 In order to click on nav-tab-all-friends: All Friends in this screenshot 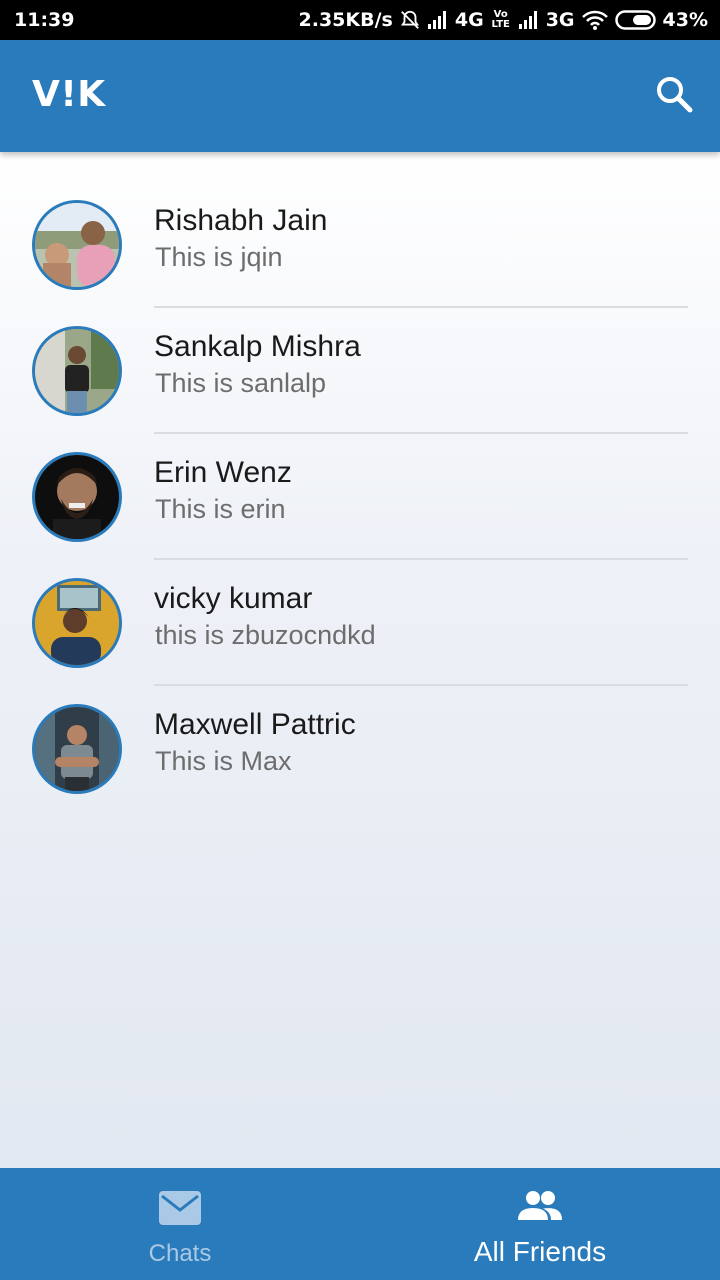, I will do `click(540, 1224)`.